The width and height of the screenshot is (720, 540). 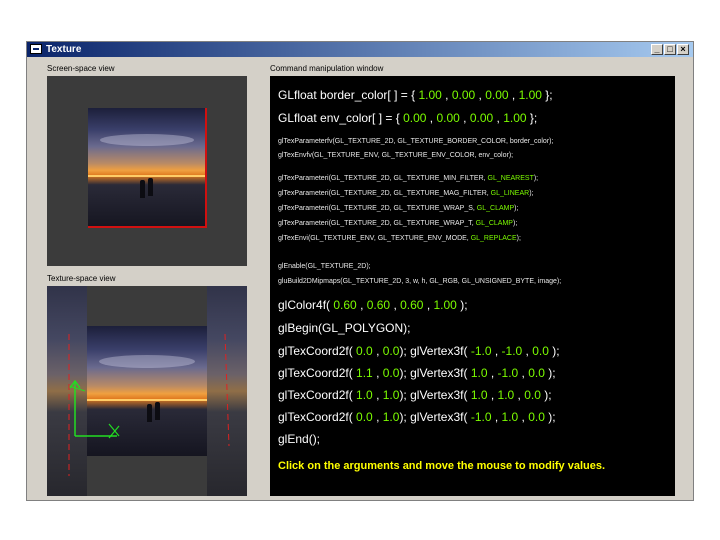 What do you see at coordinates (344, 305) in the screenshot?
I see `color-r: 0.60` at bounding box center [344, 305].